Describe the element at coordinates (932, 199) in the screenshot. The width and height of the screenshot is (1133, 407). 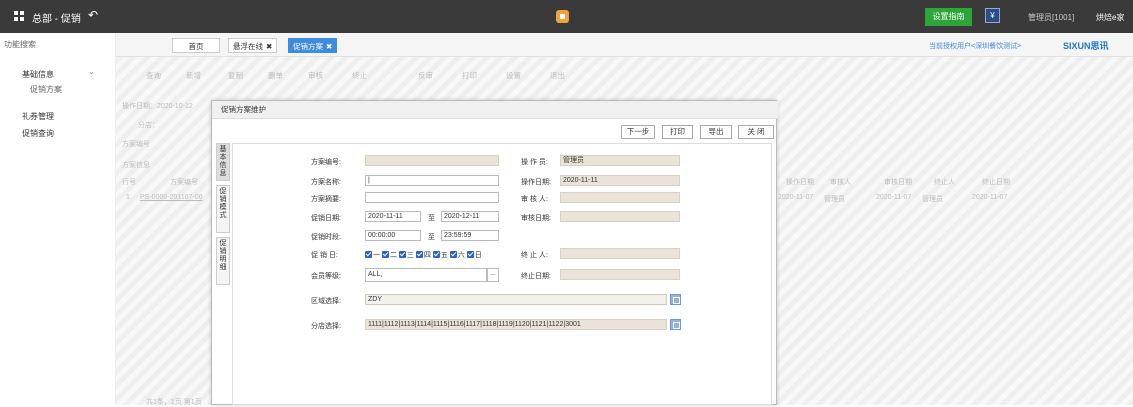
I see `bg-cell-terminator: 管理员` at that location.